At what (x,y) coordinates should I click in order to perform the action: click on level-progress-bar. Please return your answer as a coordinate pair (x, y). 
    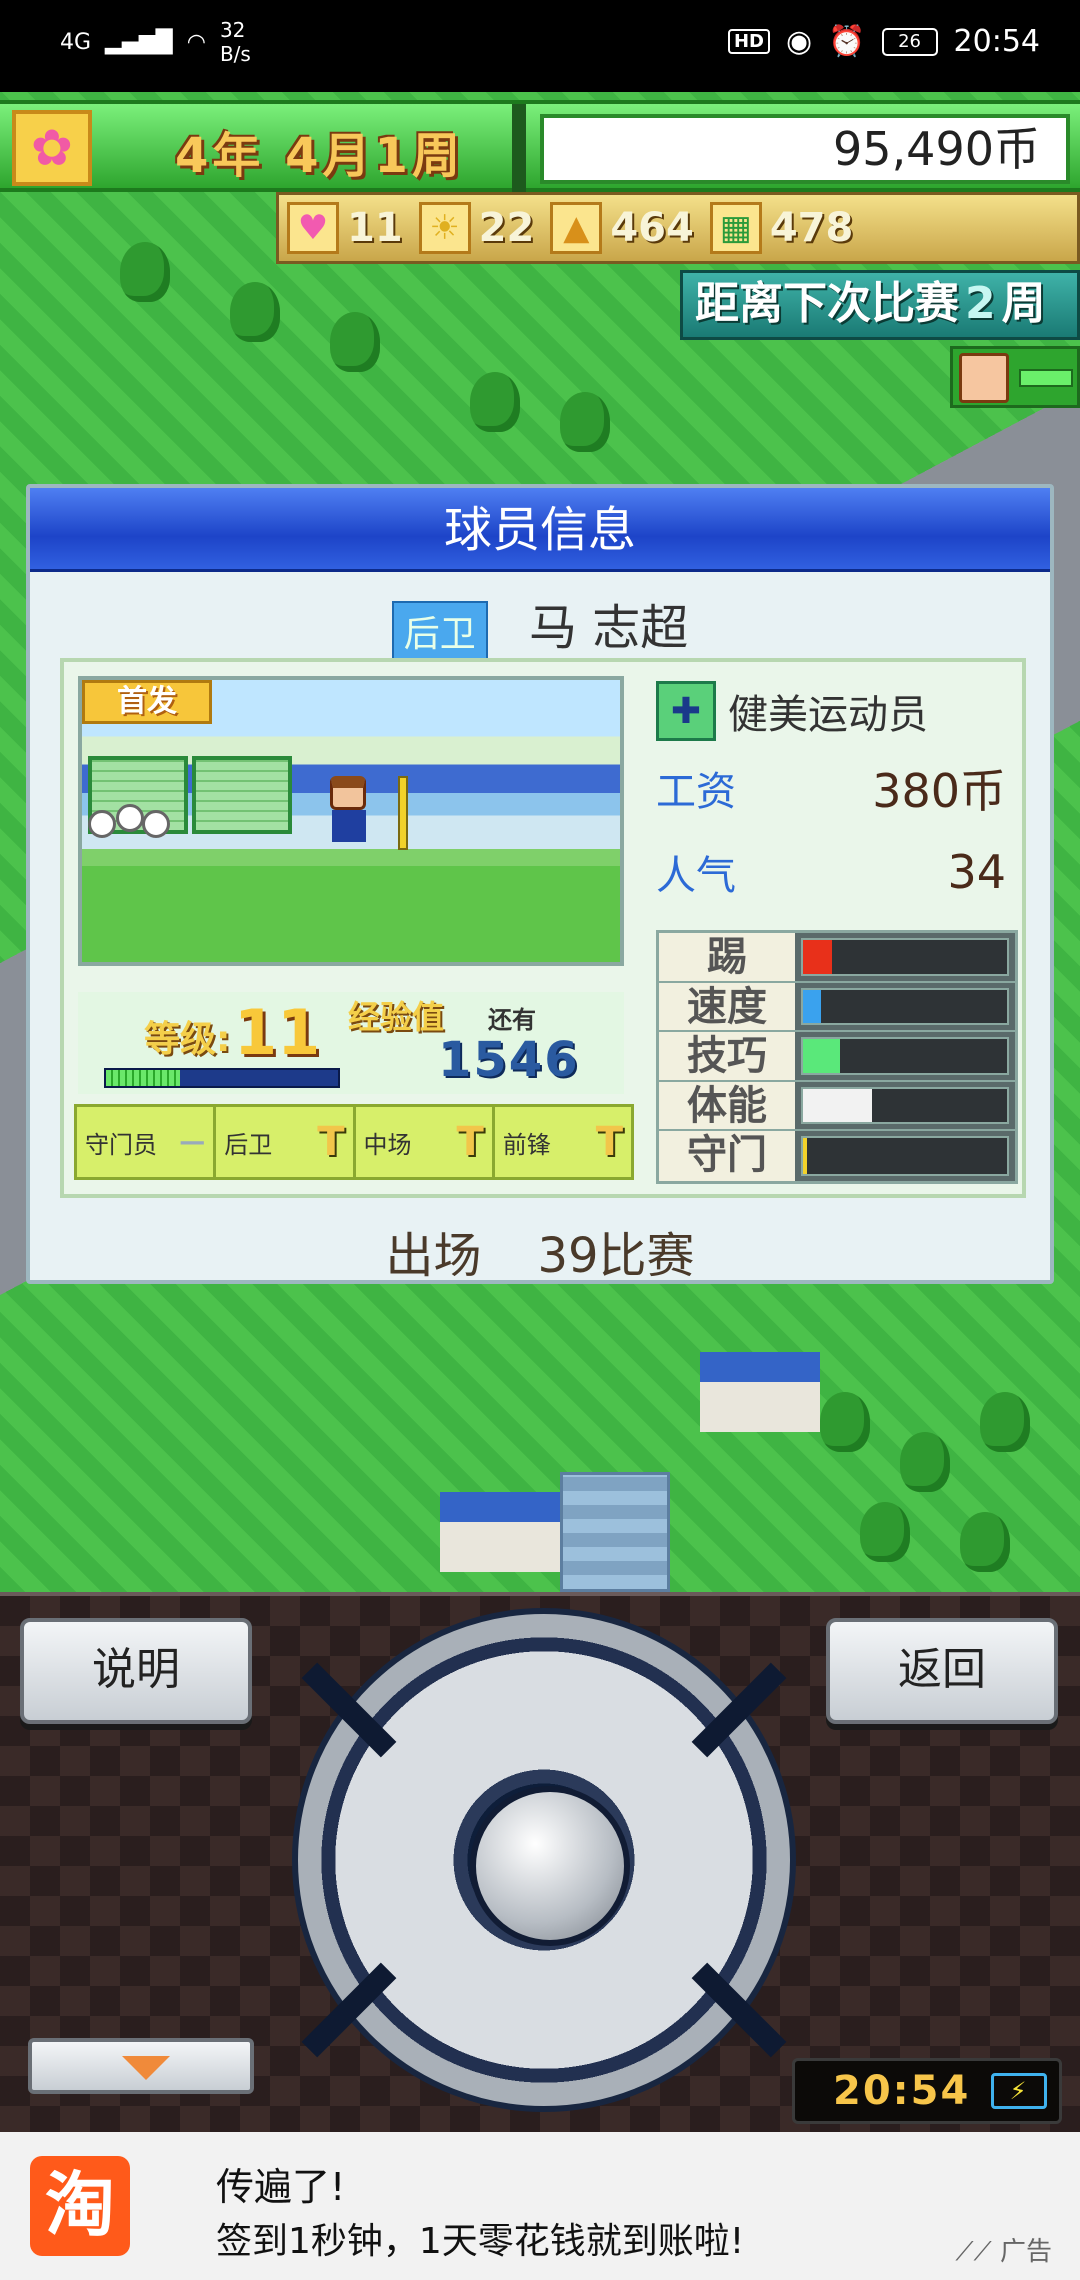
    Looking at the image, I should click on (222, 1078).